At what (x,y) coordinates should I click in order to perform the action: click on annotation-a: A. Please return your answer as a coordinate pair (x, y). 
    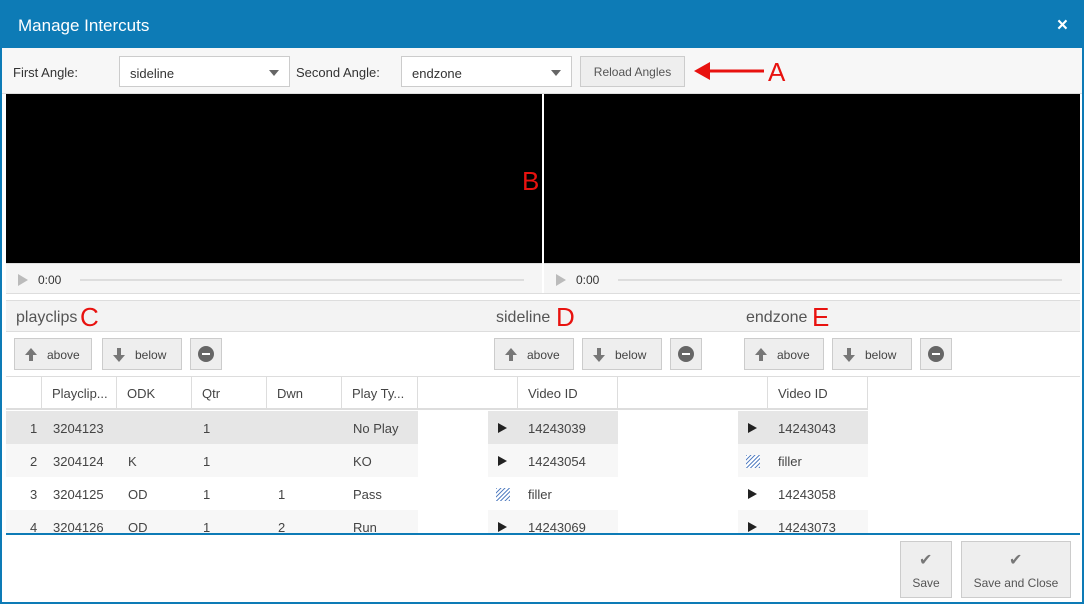
    Looking at the image, I should click on (777, 72).